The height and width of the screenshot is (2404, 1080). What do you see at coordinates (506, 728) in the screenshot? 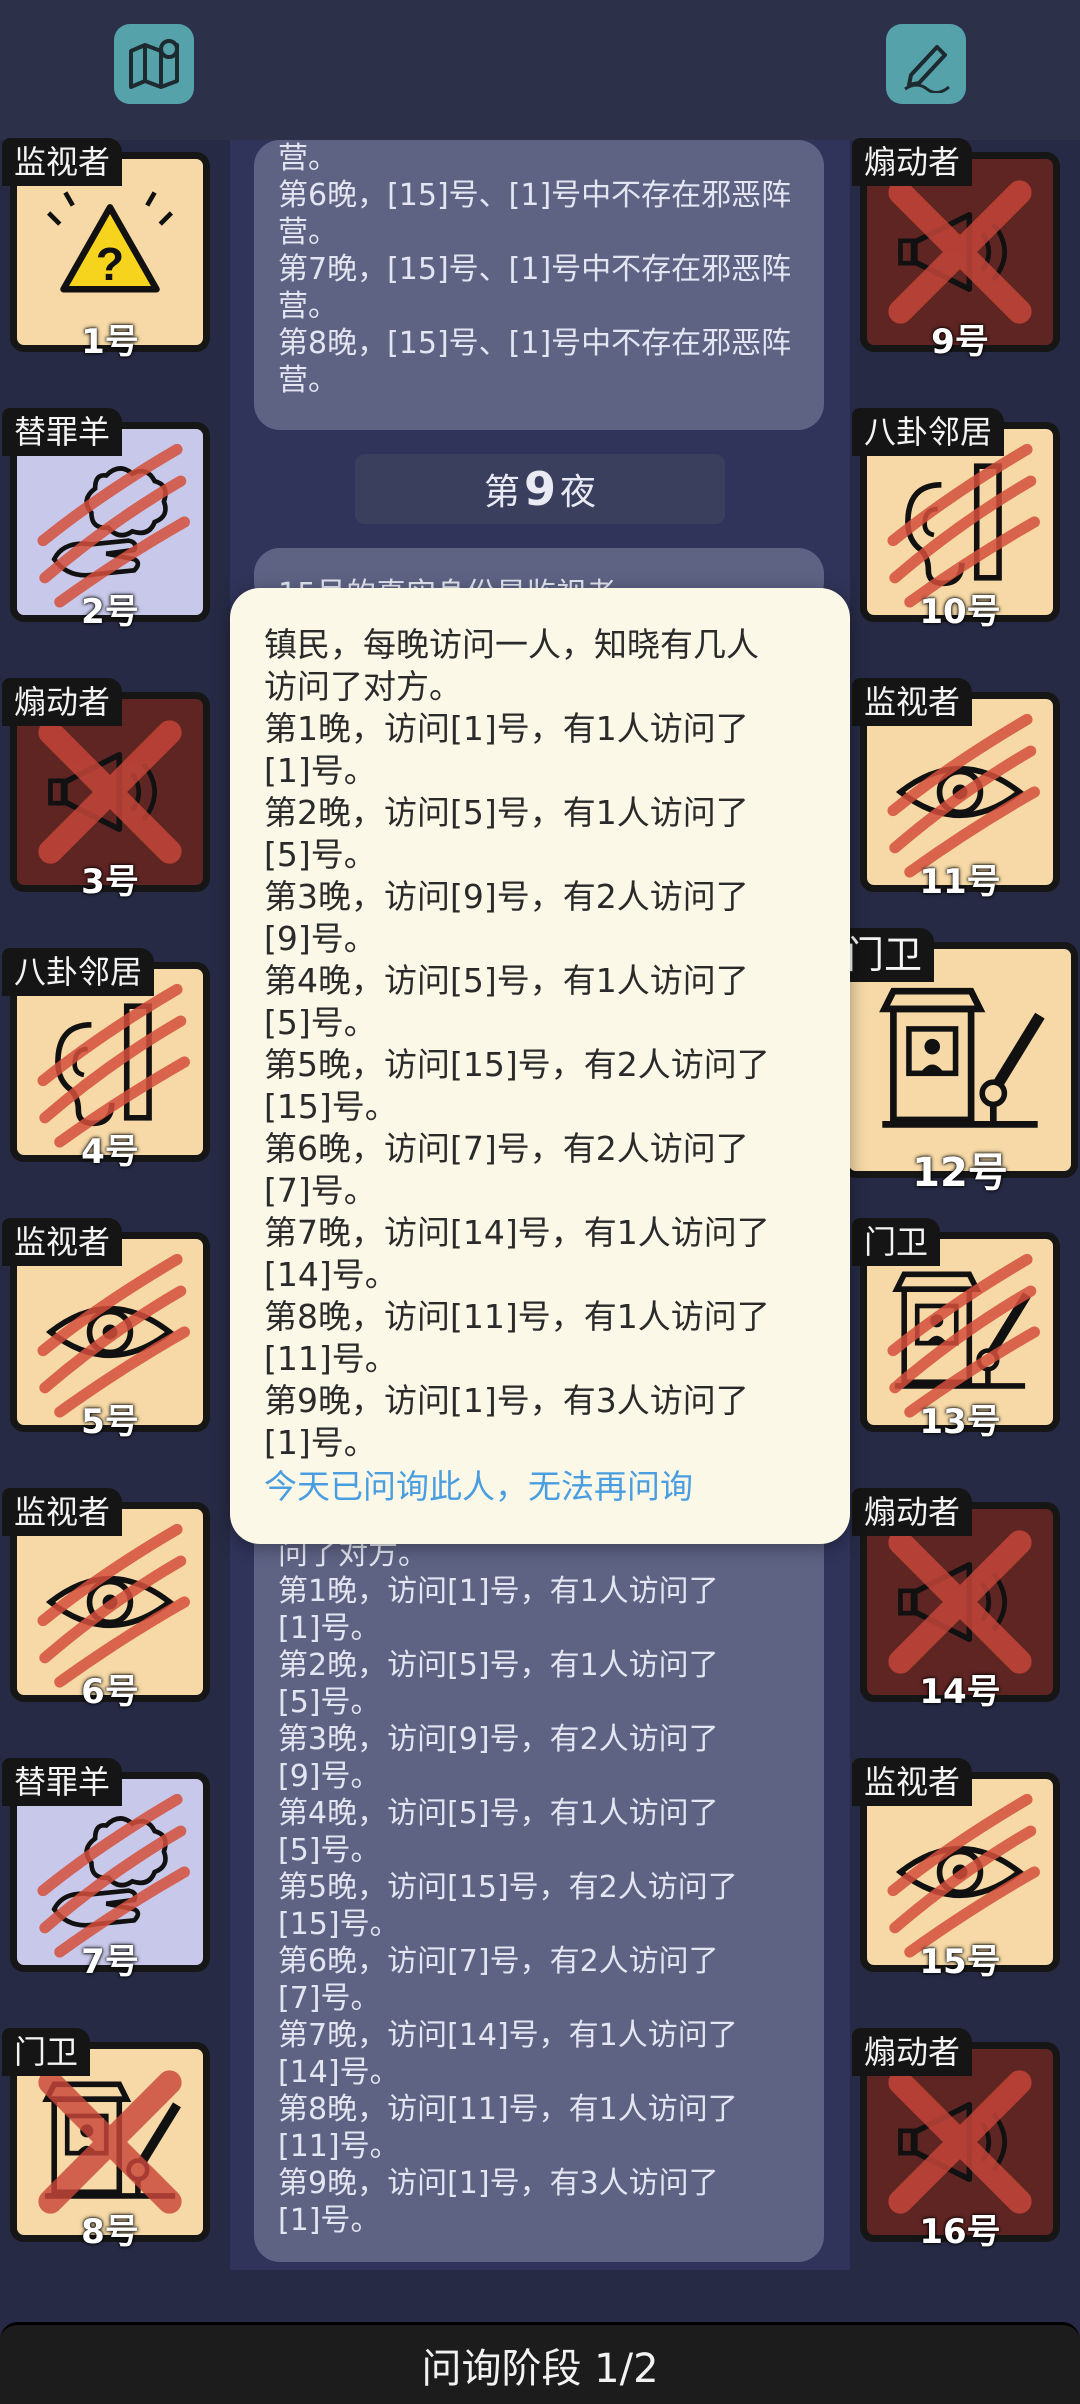
I see `popup-line: 第1晚，访问[1]号，有1人访问了` at bounding box center [506, 728].